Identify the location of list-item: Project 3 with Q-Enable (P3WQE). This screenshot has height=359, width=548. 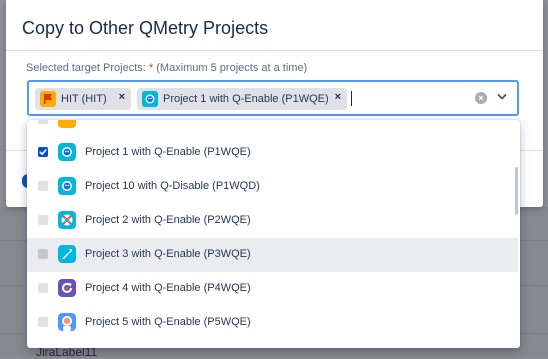
(272, 255).